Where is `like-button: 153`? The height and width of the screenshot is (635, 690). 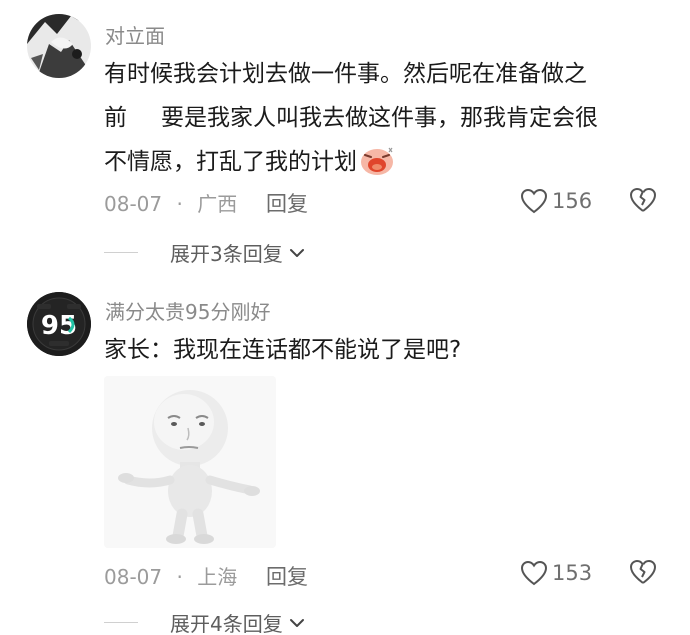 like-button: 153 is located at coordinates (556, 573).